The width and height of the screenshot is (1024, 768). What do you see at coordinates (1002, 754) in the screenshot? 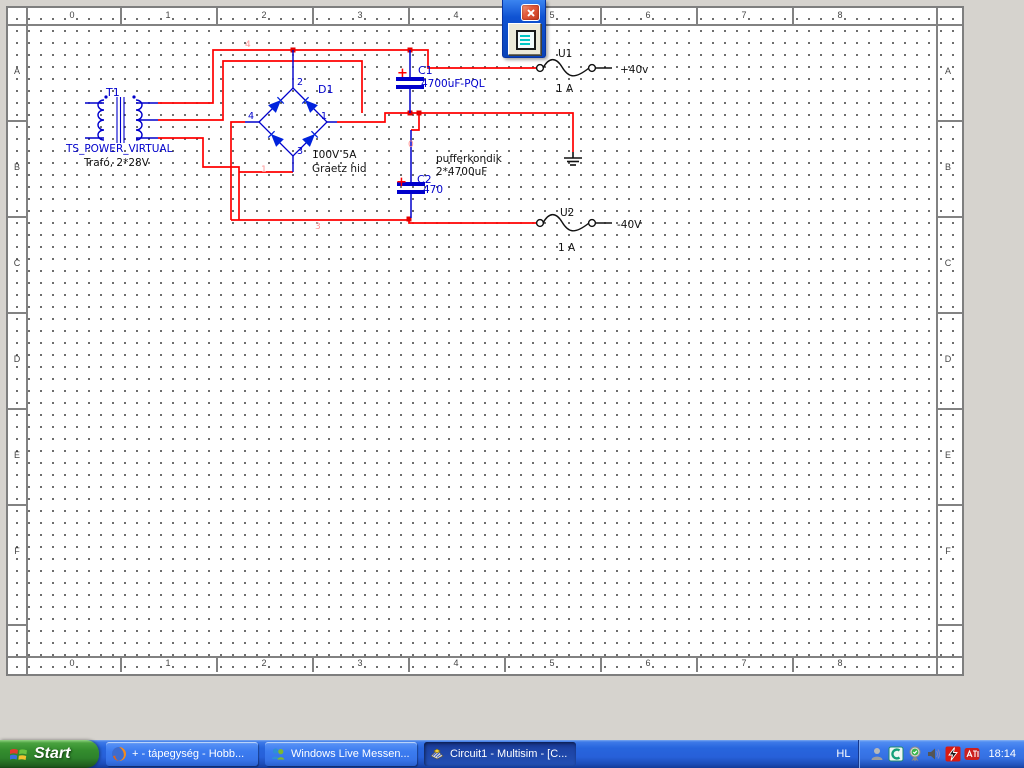
I see `tray-clock: 18:14` at bounding box center [1002, 754].